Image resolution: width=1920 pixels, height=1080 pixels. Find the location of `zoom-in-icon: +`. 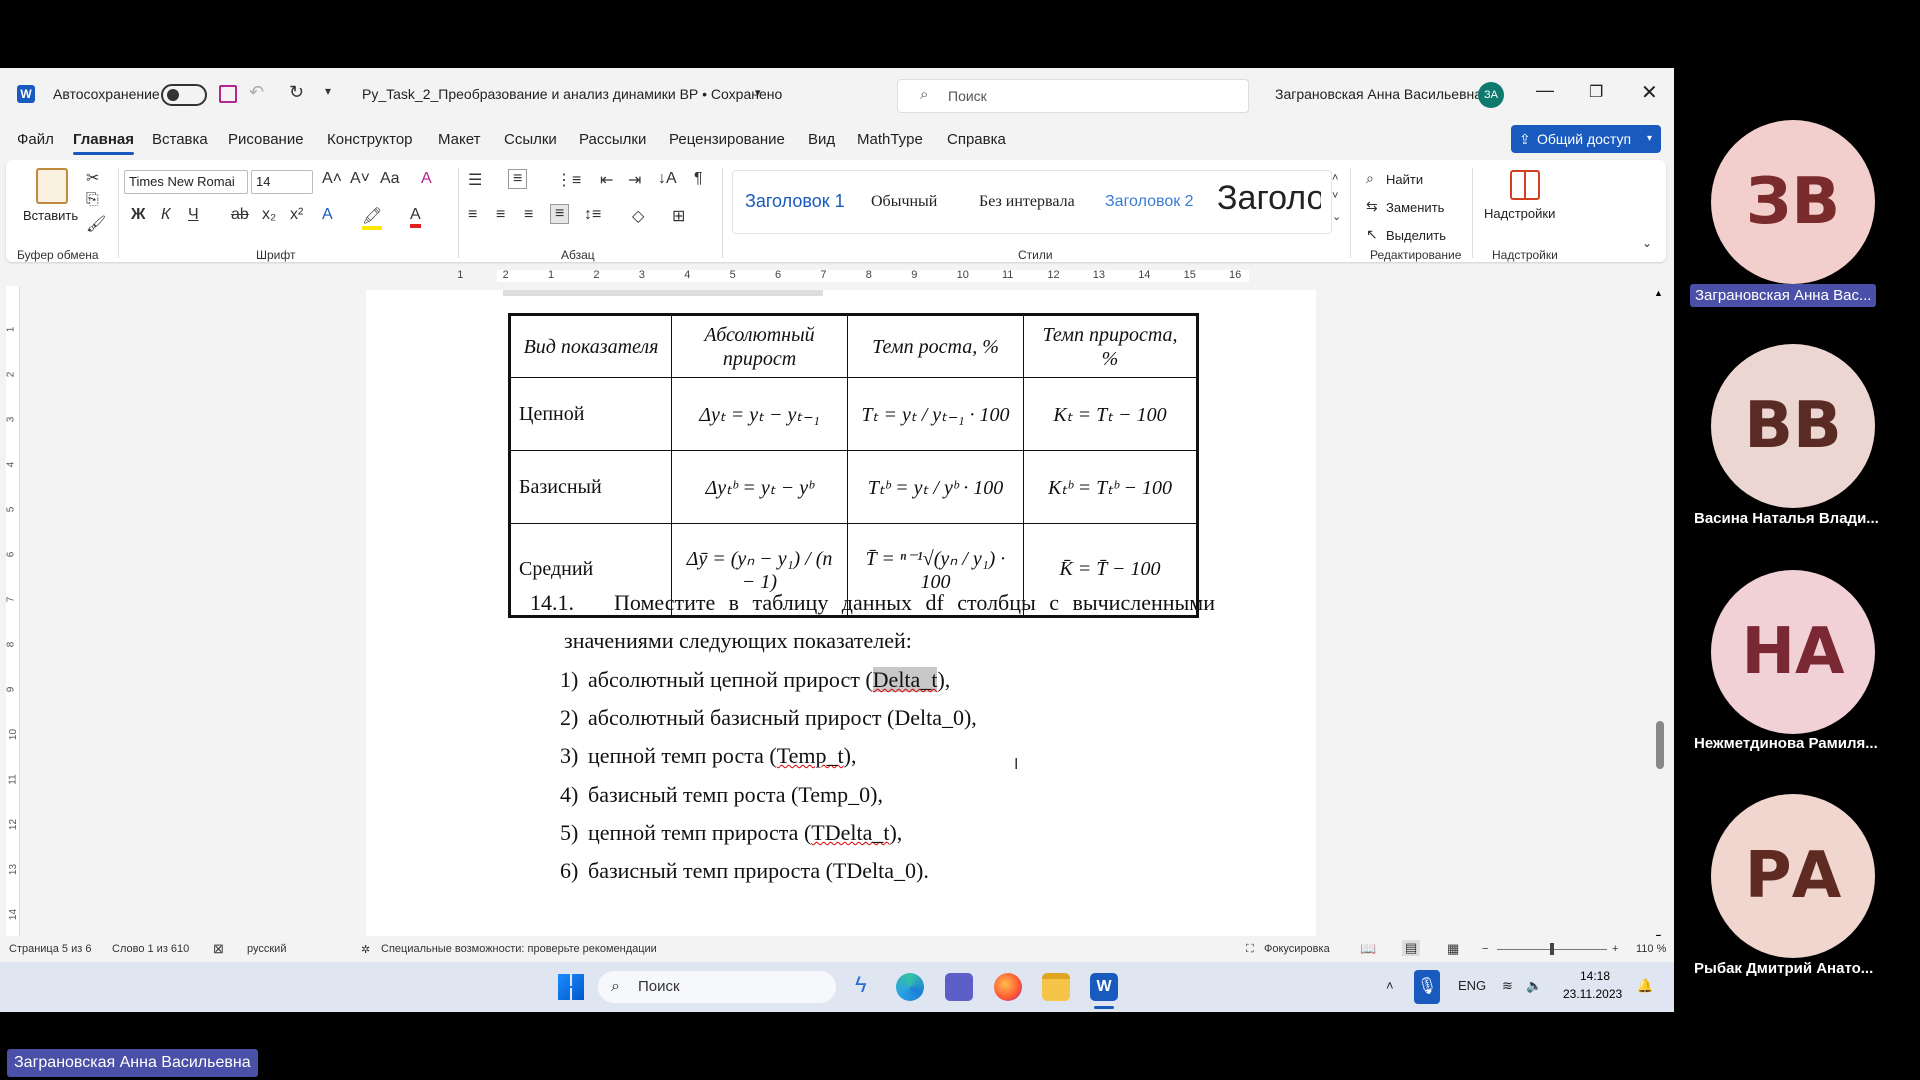

zoom-in-icon: + is located at coordinates (1615, 949).